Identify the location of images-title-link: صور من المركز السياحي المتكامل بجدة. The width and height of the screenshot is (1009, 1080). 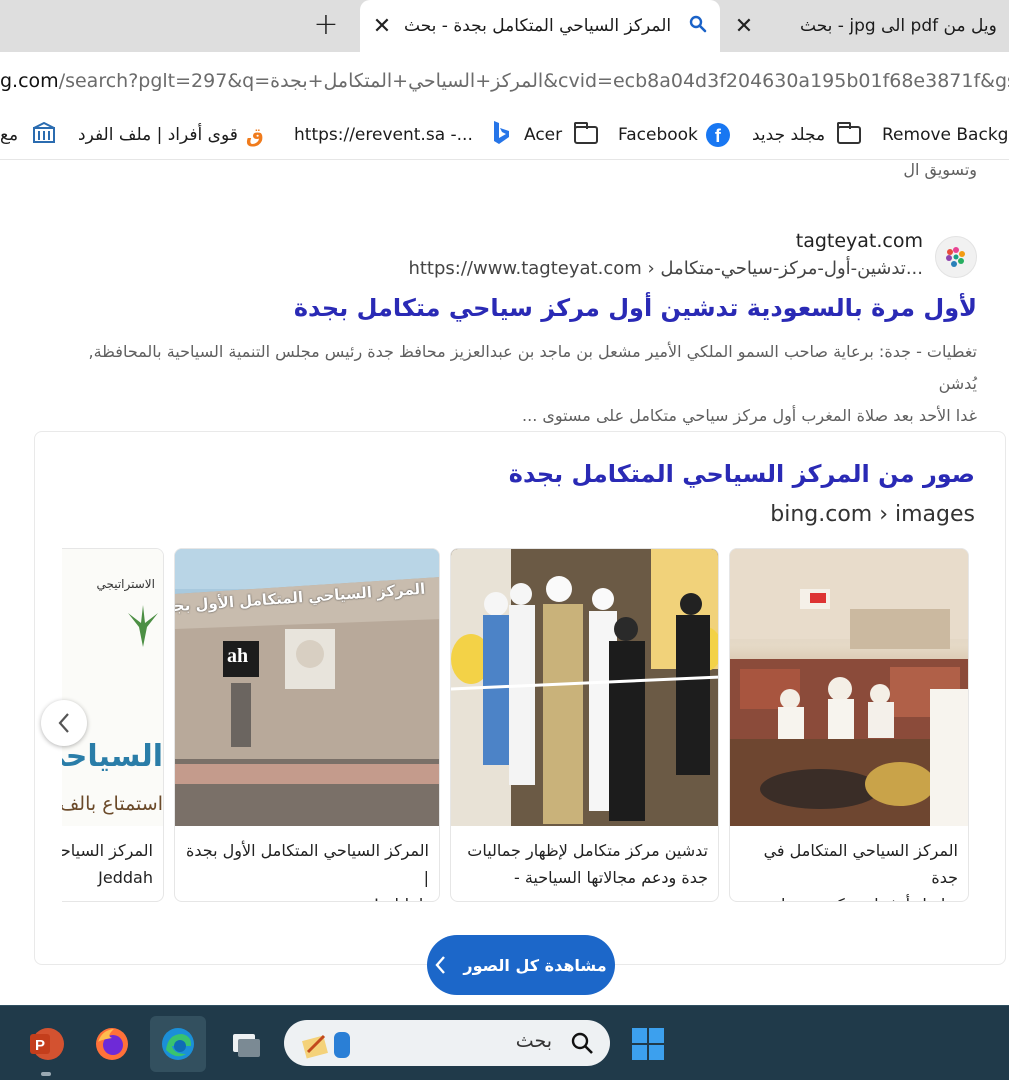
(742, 474).